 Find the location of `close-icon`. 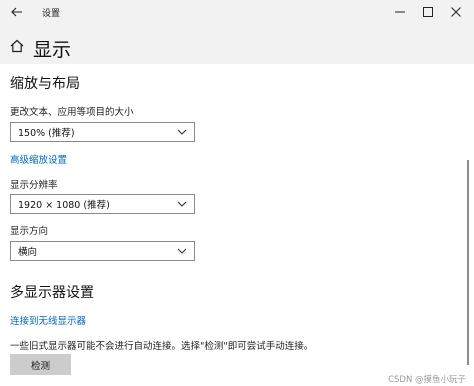

close-icon is located at coordinates (456, 12).